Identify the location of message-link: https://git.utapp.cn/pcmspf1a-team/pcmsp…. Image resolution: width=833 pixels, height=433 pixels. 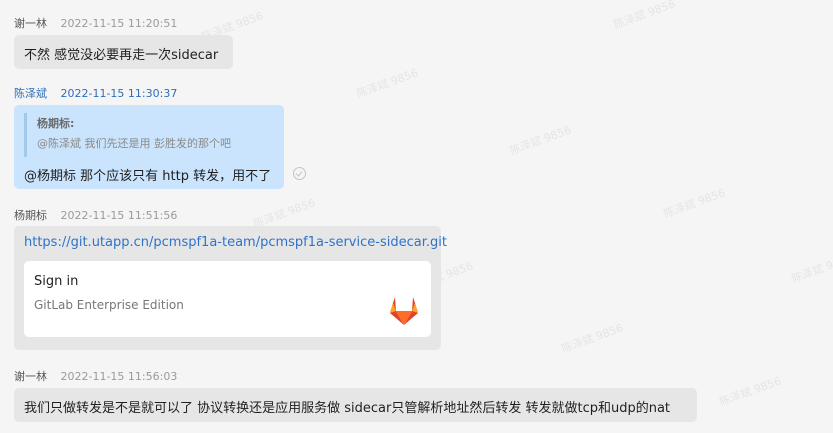
(235, 242).